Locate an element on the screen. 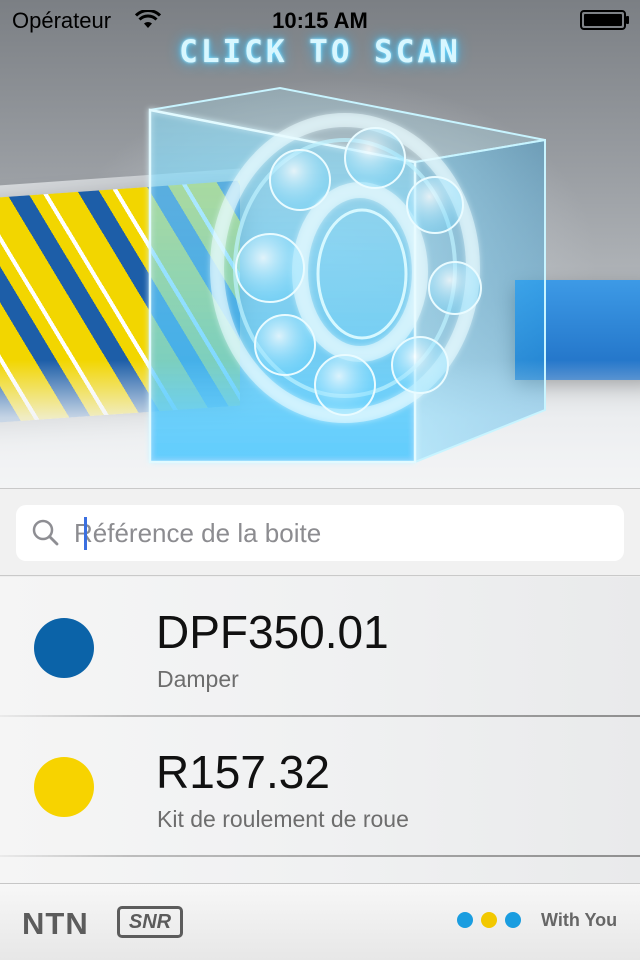 The width and height of the screenshot is (640, 960). status-bar: Opérateur 10:15 AM is located at coordinates (320, 20).